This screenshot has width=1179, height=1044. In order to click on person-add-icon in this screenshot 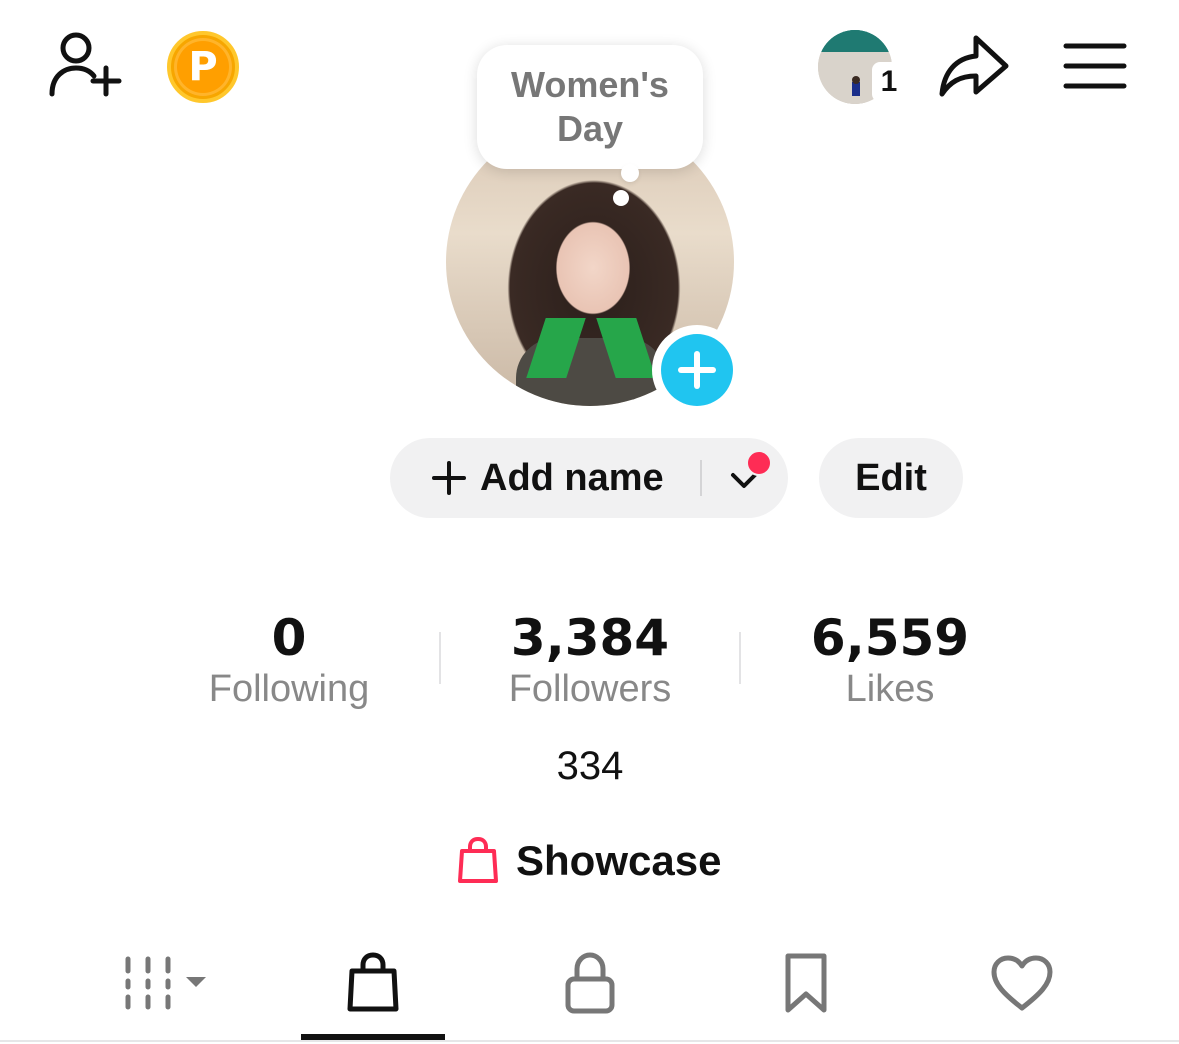, I will do `click(85, 64)`.